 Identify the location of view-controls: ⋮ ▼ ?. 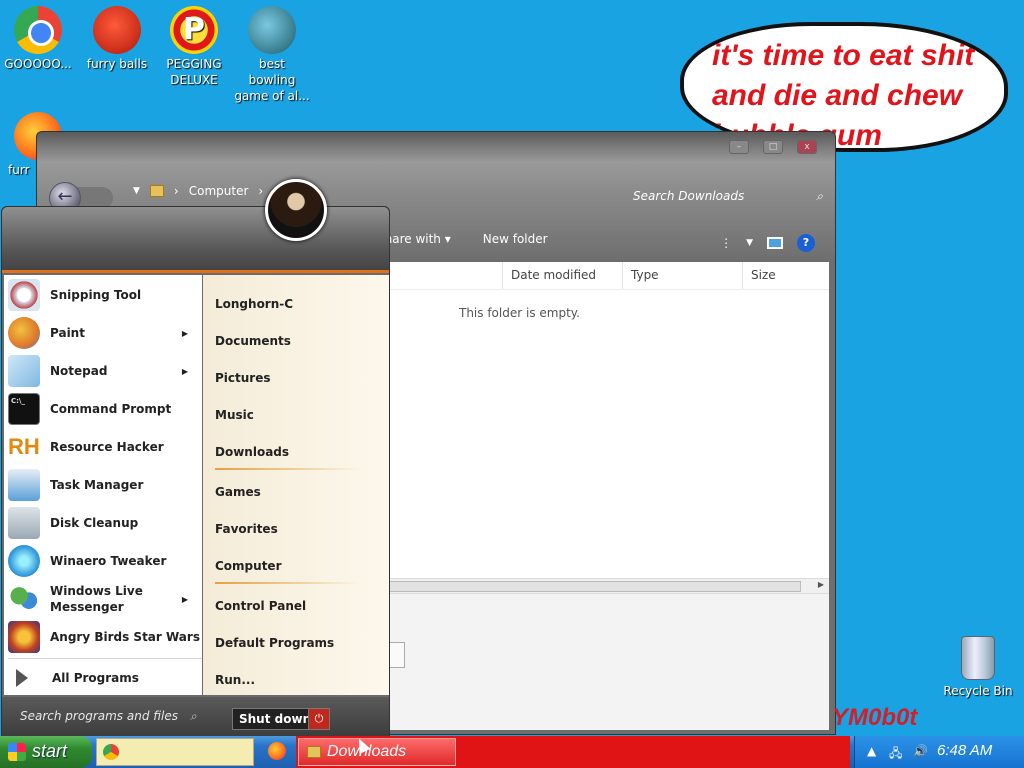
(767, 243).